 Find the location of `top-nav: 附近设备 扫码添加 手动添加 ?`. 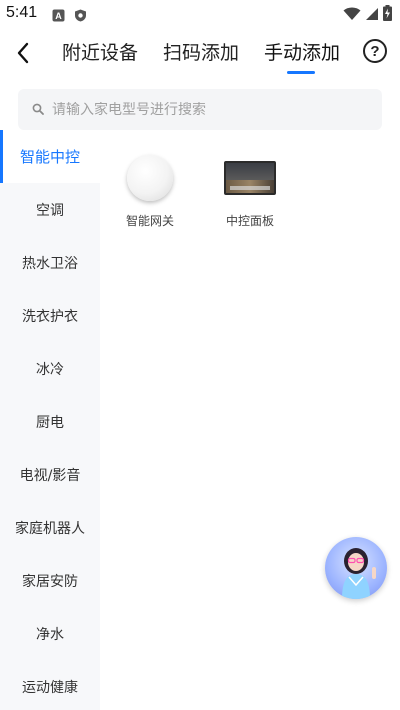

top-nav: 附近设备 扫码添加 手动添加 ? is located at coordinates (200, 54).